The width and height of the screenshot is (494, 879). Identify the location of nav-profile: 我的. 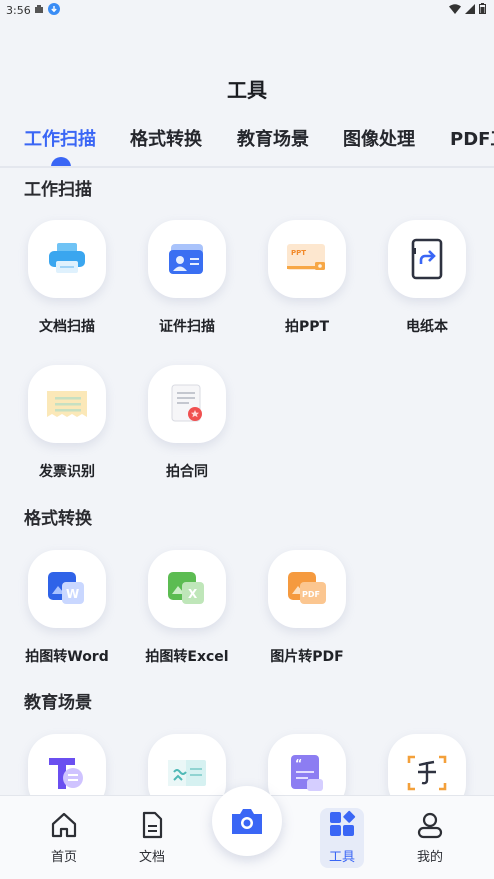
(430, 837).